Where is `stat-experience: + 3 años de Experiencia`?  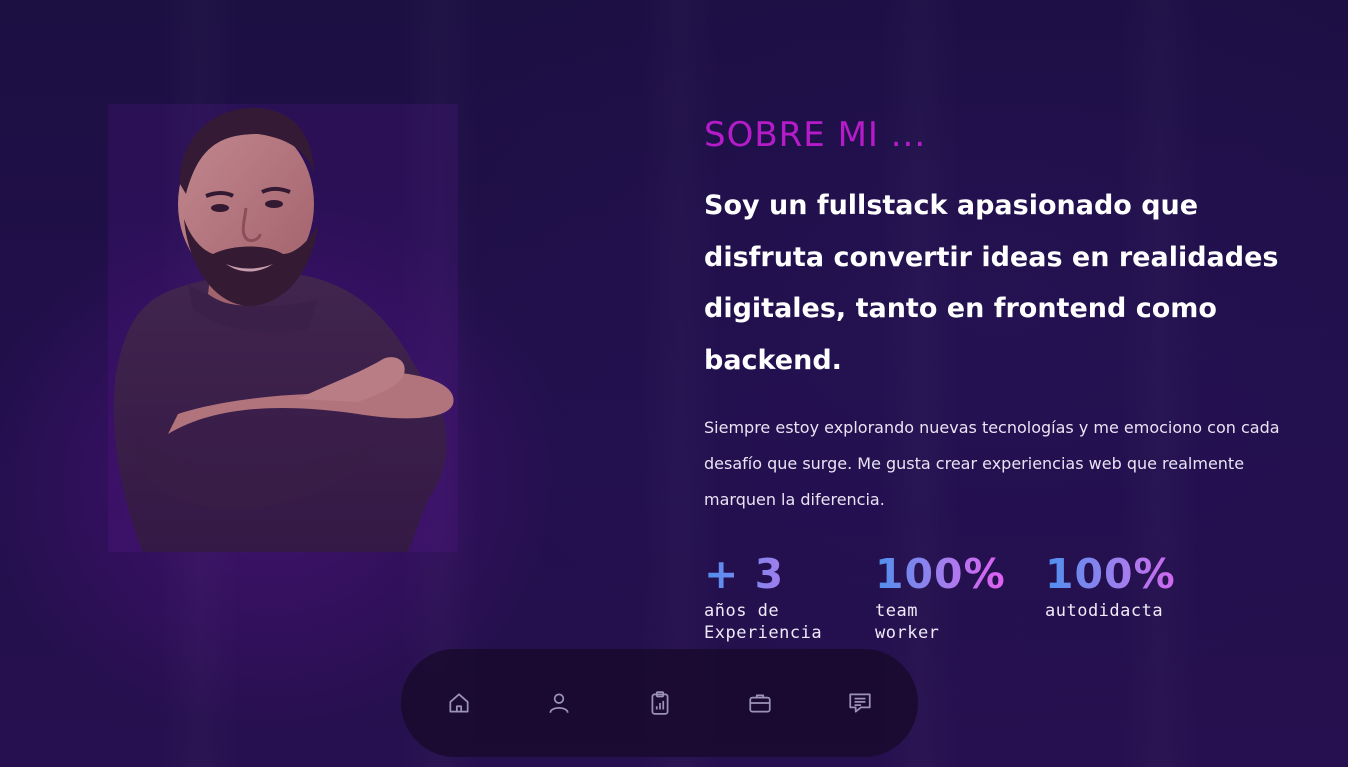 stat-experience: + 3 años de Experiencia is located at coordinates (779, 596).